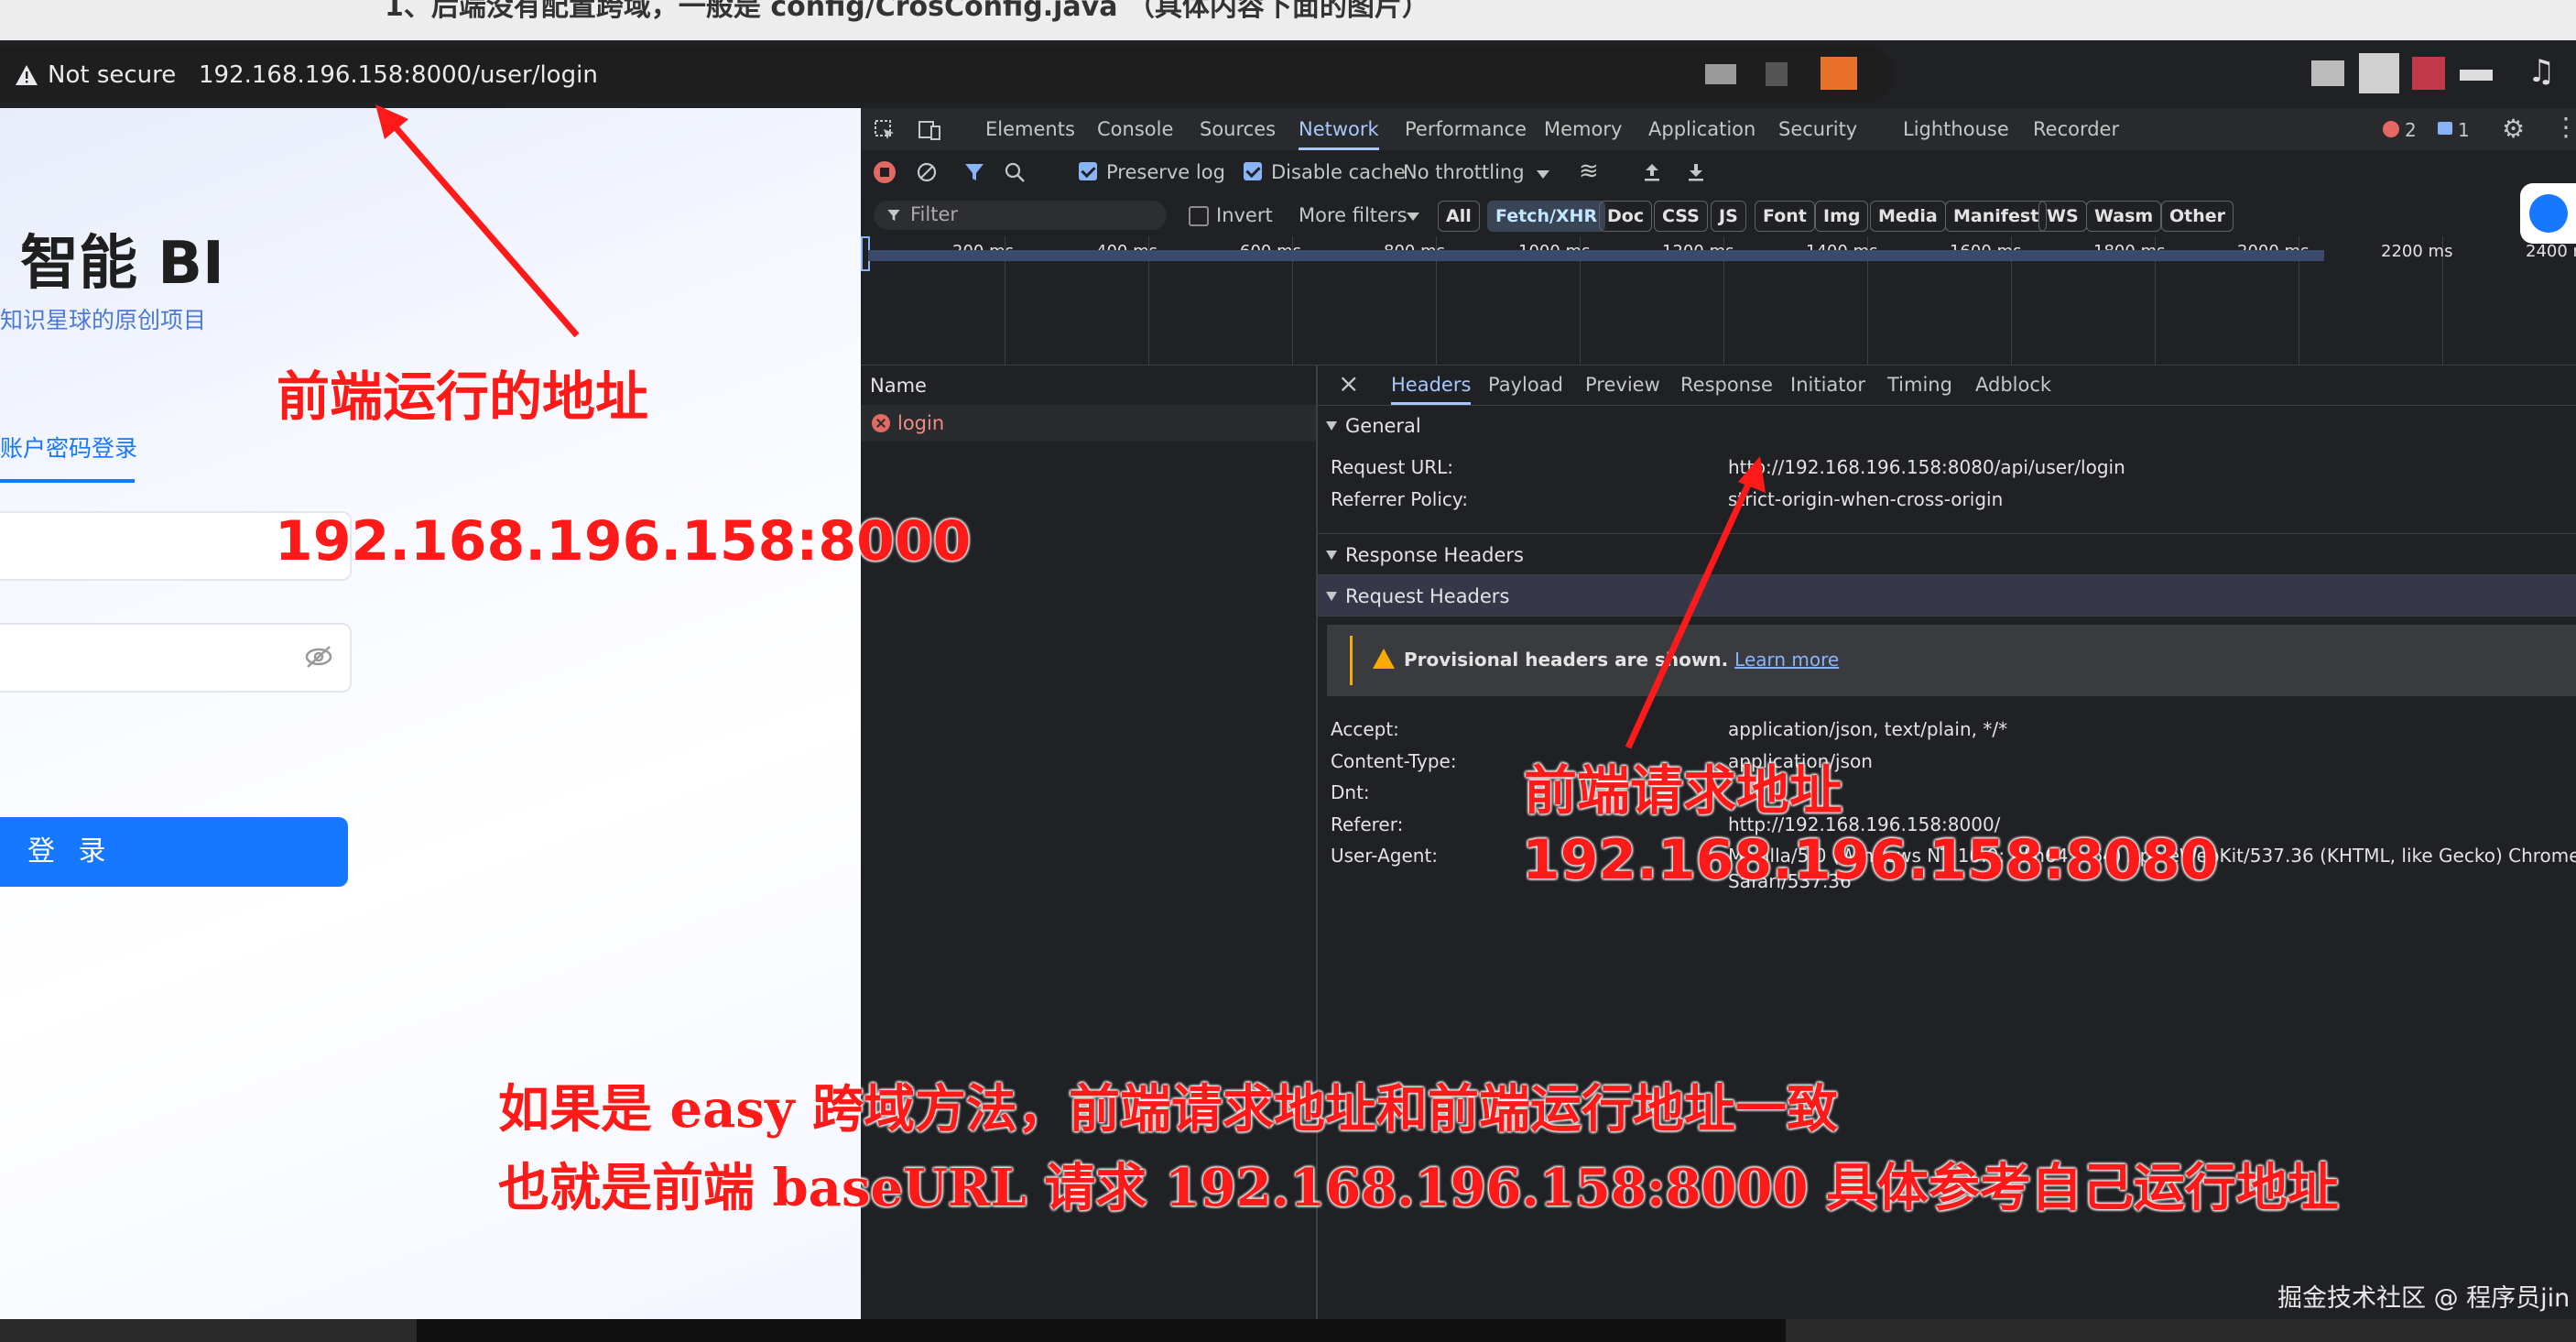 The width and height of the screenshot is (2576, 1342). I want to click on arrow-to-request-url, so click(1690, 611).